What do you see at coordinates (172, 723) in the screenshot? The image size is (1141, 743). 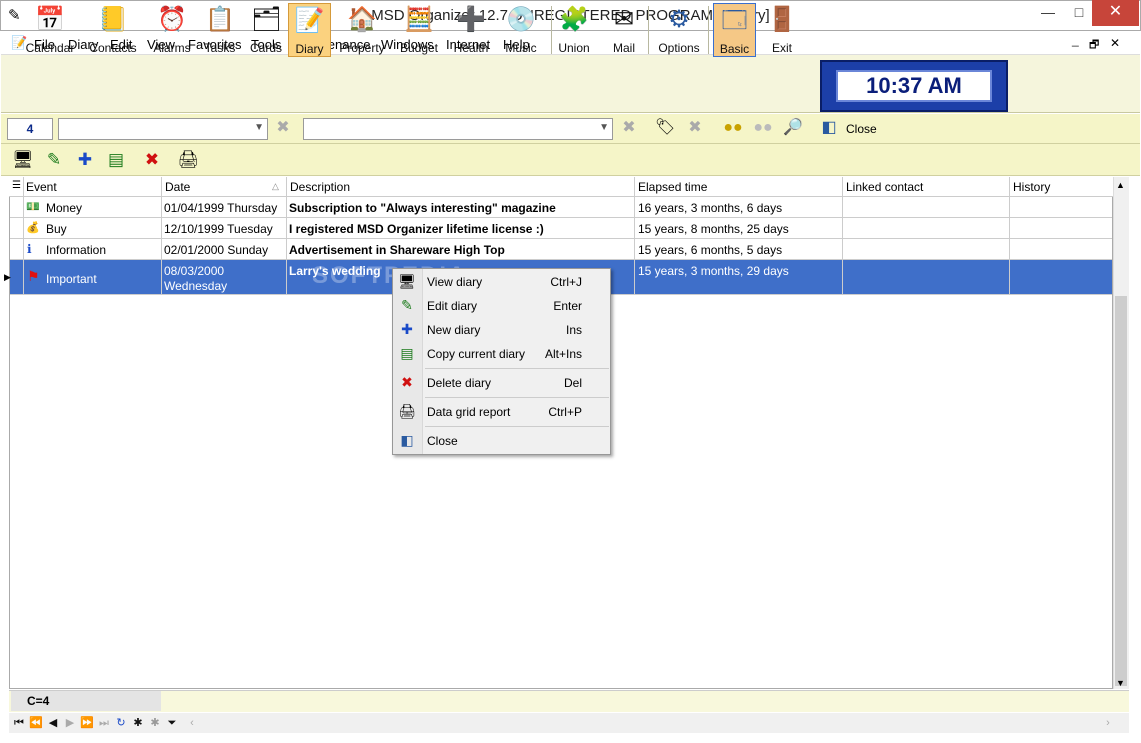 I see `filter-icon: ⏷` at bounding box center [172, 723].